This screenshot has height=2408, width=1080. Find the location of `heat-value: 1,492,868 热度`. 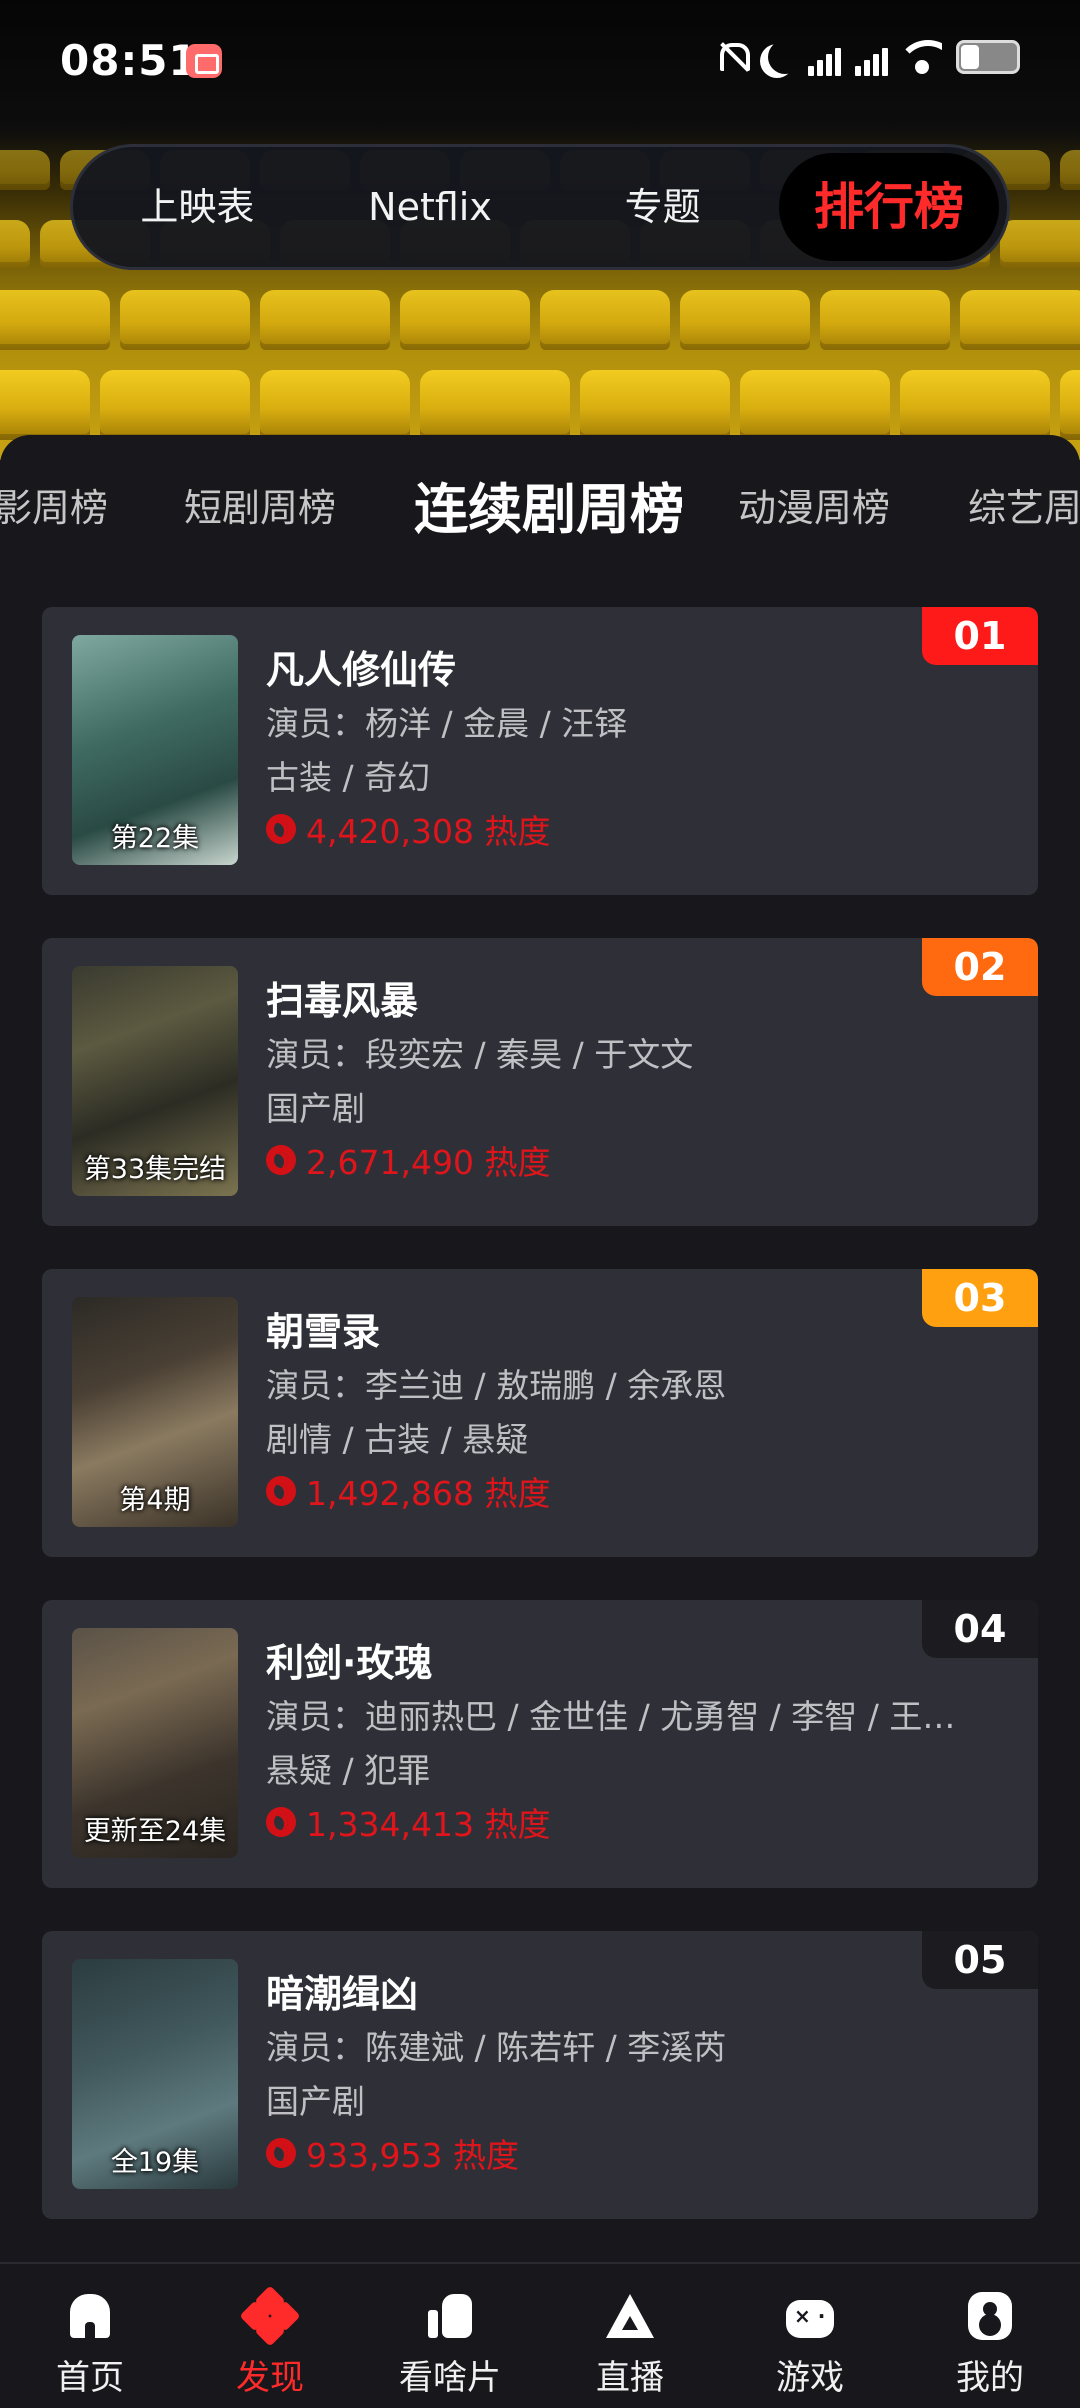

heat-value: 1,492,868 热度 is located at coordinates (428, 1493).